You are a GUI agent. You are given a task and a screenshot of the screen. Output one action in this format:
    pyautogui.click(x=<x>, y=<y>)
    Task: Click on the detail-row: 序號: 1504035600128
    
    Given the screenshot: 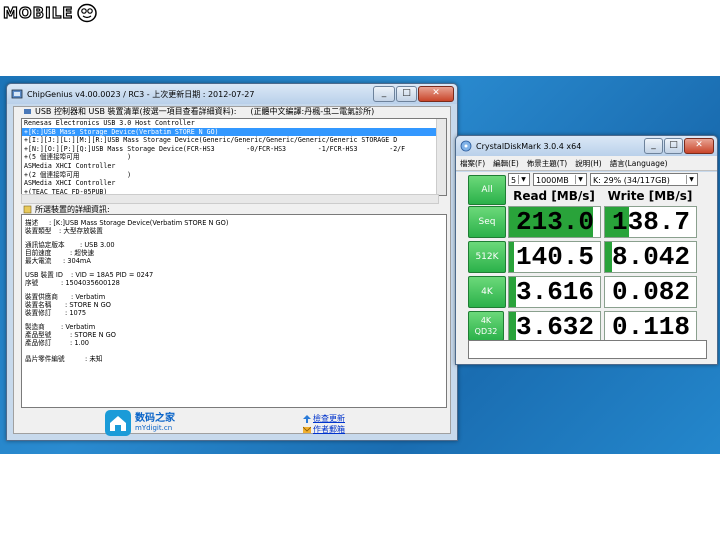 What is the action you would take?
    pyautogui.click(x=72, y=283)
    